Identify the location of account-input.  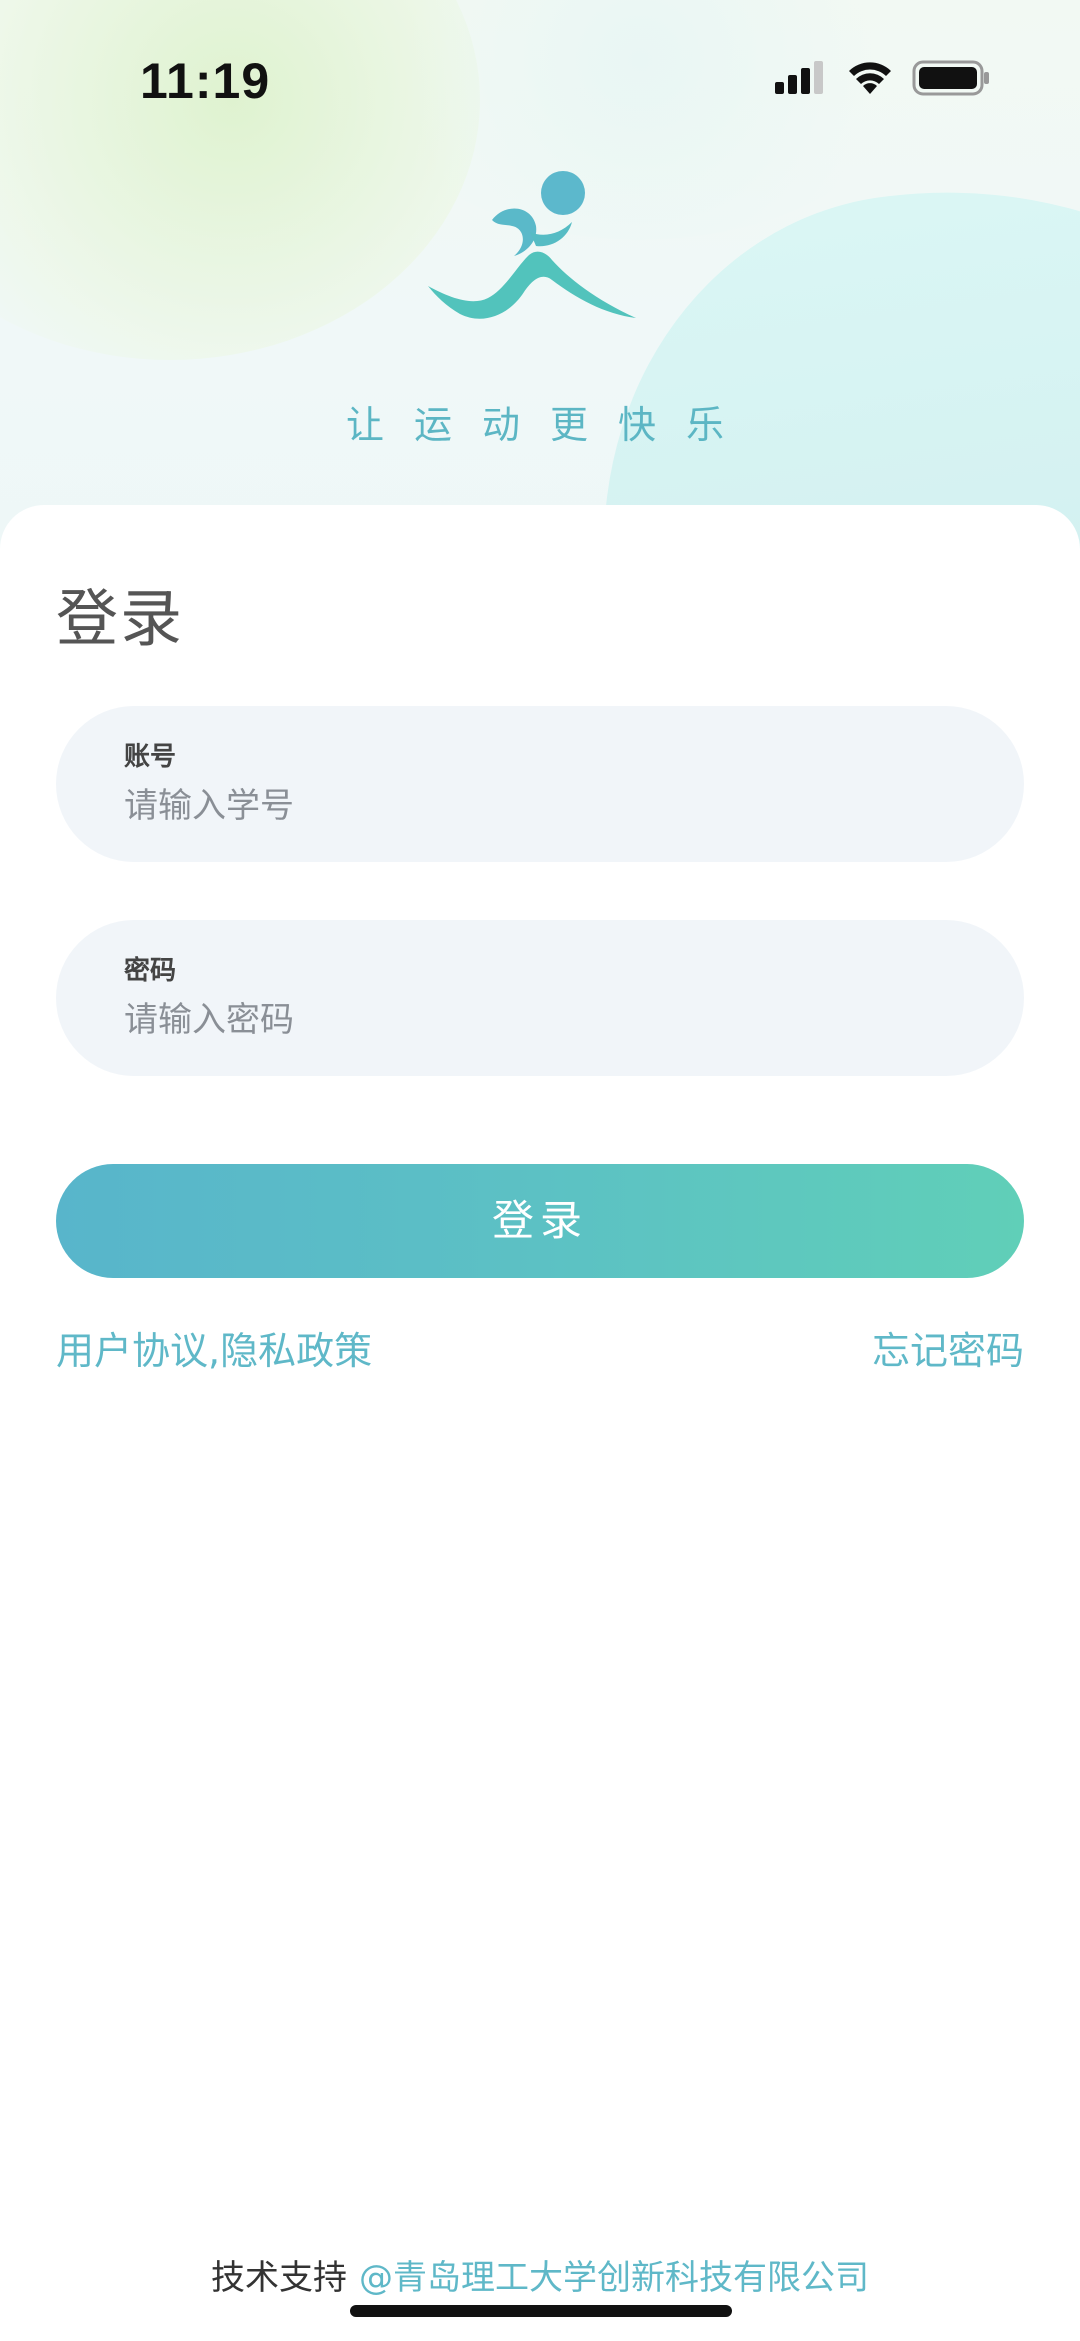
(534, 806).